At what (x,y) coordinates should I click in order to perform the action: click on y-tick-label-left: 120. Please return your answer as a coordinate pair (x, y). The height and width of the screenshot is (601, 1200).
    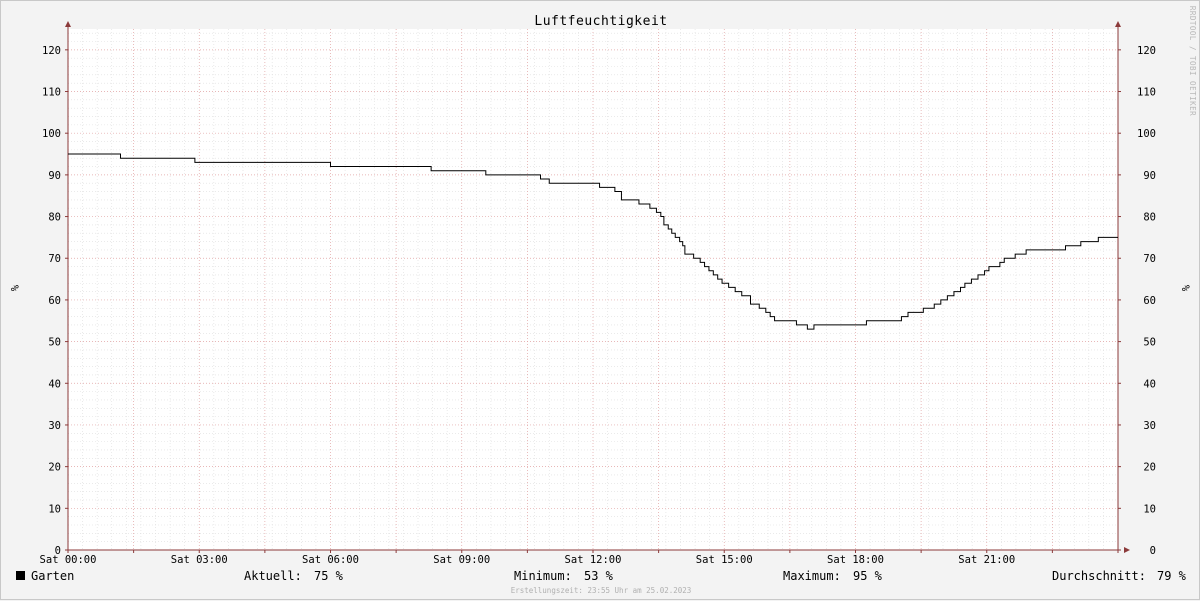
    Looking at the image, I should click on (51, 51).